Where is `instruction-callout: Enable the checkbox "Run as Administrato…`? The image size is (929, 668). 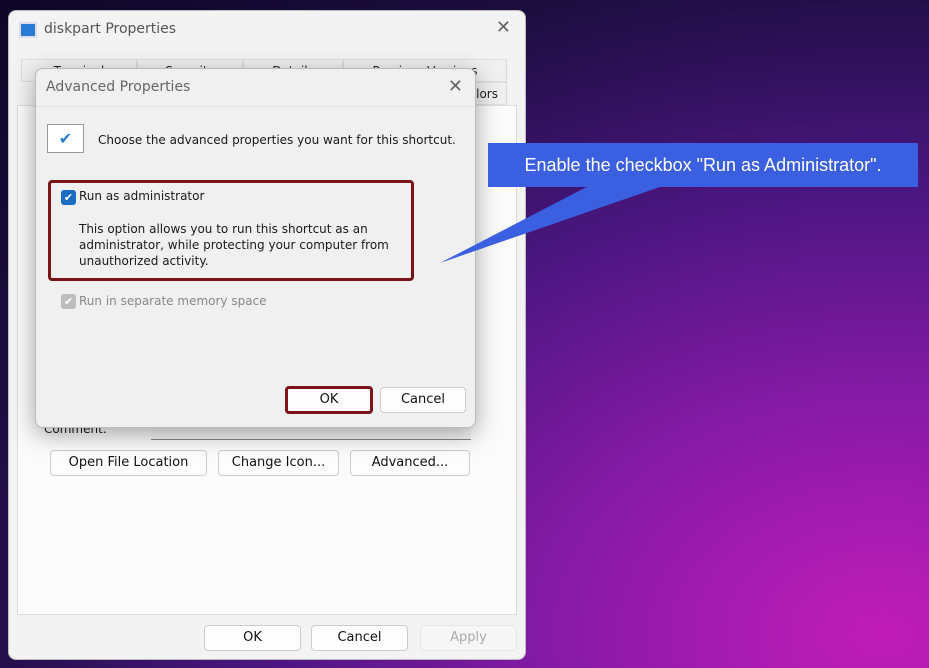
instruction-callout: Enable the checkbox "Run as Administrato… is located at coordinates (703, 165).